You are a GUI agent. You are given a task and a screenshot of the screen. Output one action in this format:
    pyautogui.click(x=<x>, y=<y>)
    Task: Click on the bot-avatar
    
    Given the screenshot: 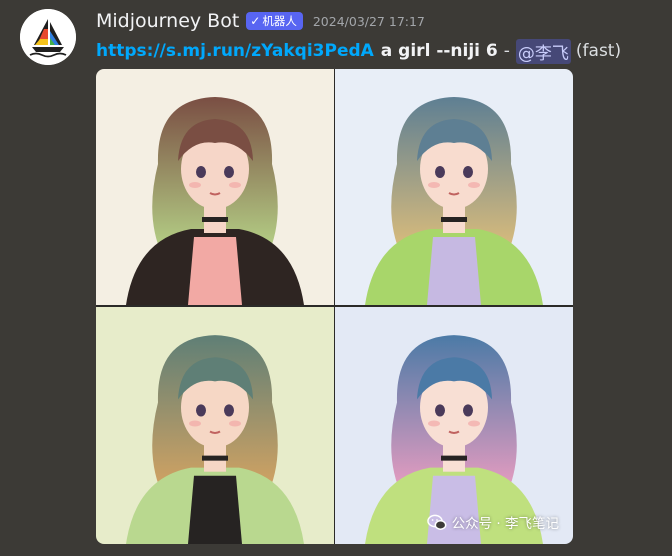 What is the action you would take?
    pyautogui.click(x=48, y=37)
    